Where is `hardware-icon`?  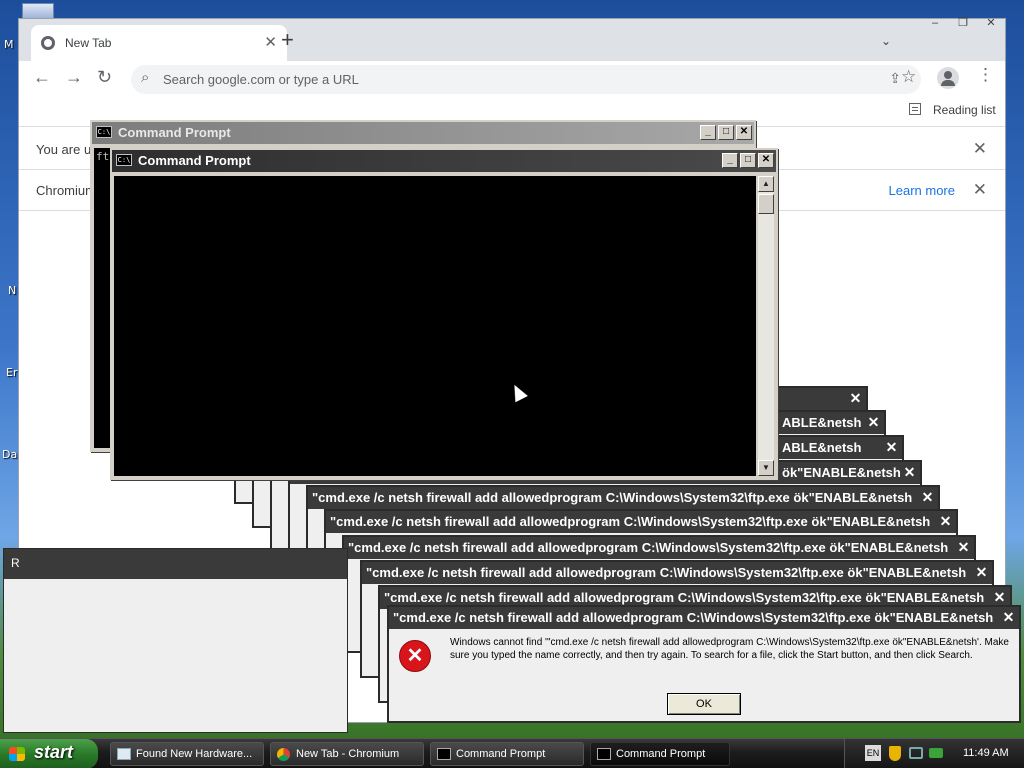
hardware-icon is located at coordinates (124, 754).